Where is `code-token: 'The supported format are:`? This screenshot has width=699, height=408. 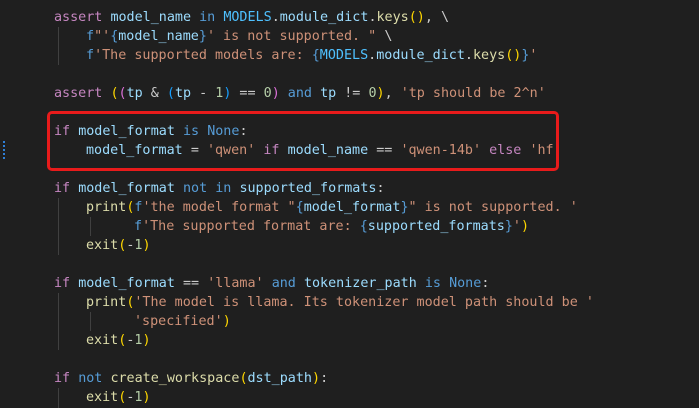 code-token: 'The supported format are: is located at coordinates (251, 226).